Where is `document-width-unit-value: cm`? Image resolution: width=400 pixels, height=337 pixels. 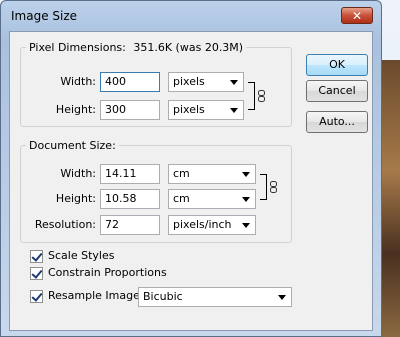
document-width-unit-value: cm is located at coordinates (181, 173).